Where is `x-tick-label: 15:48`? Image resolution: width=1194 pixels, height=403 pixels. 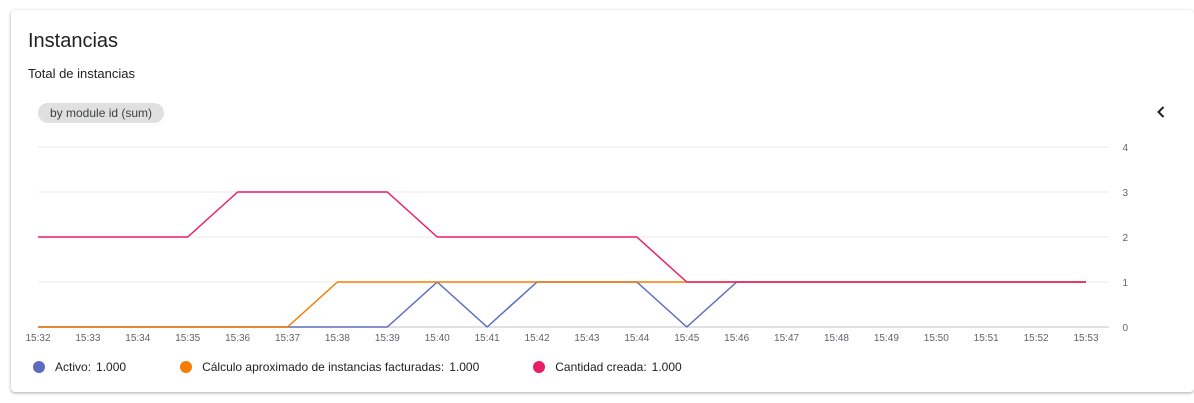 x-tick-label: 15:48 is located at coordinates (836, 338).